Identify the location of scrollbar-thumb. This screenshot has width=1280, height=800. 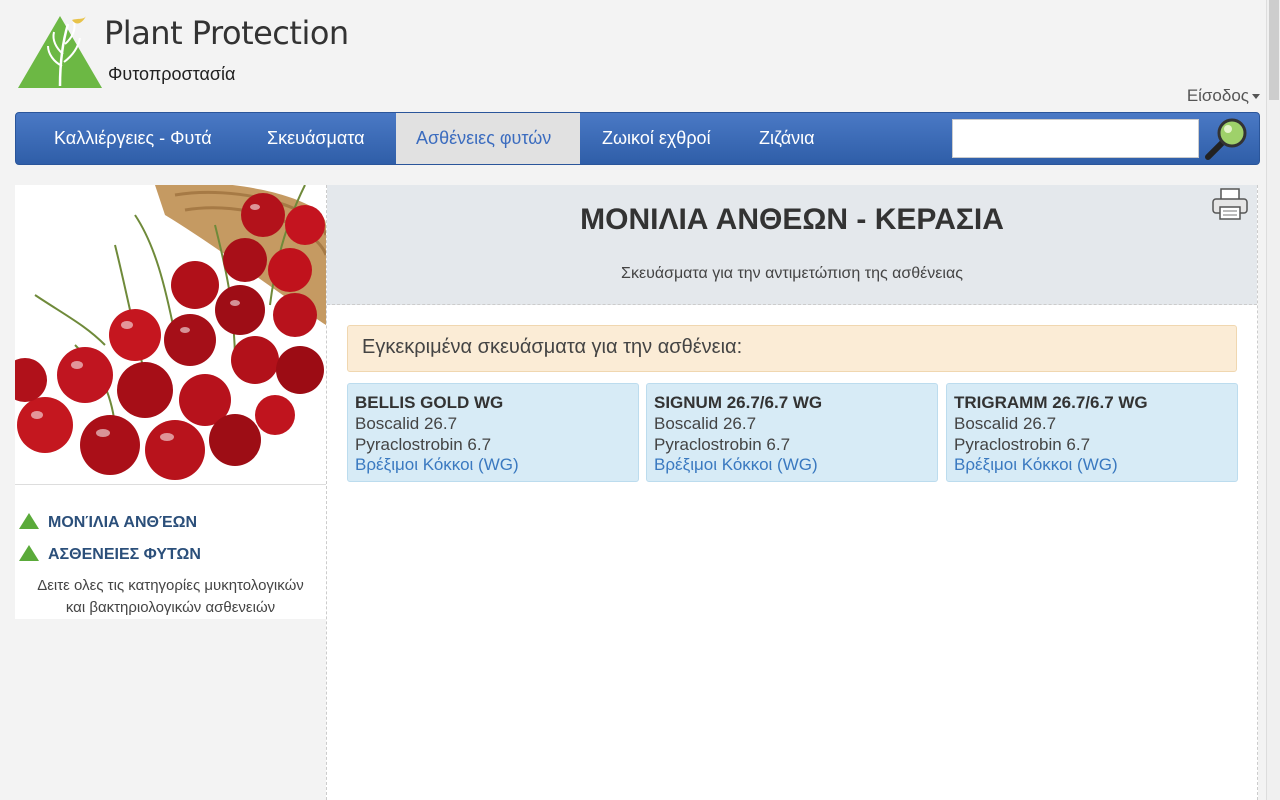
(1274, 50).